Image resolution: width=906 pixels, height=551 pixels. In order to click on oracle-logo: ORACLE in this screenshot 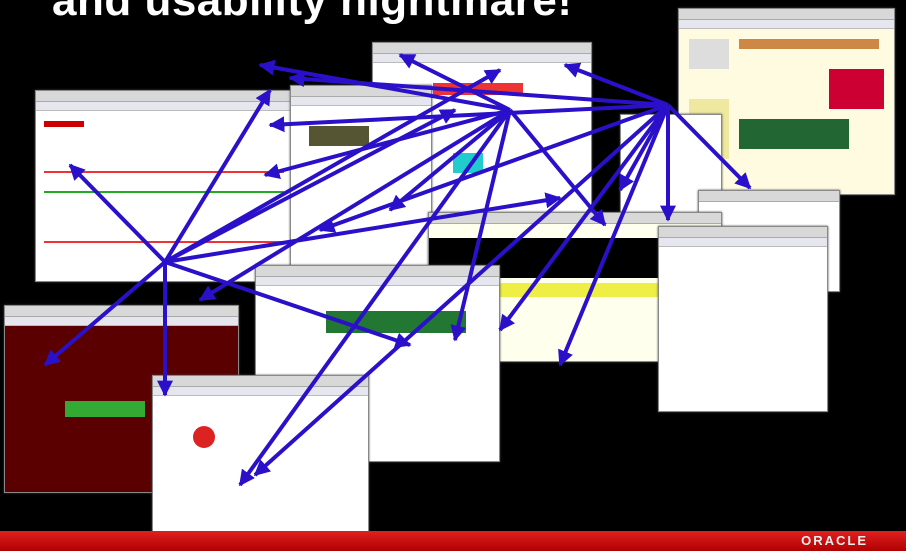, I will do `click(834, 540)`.